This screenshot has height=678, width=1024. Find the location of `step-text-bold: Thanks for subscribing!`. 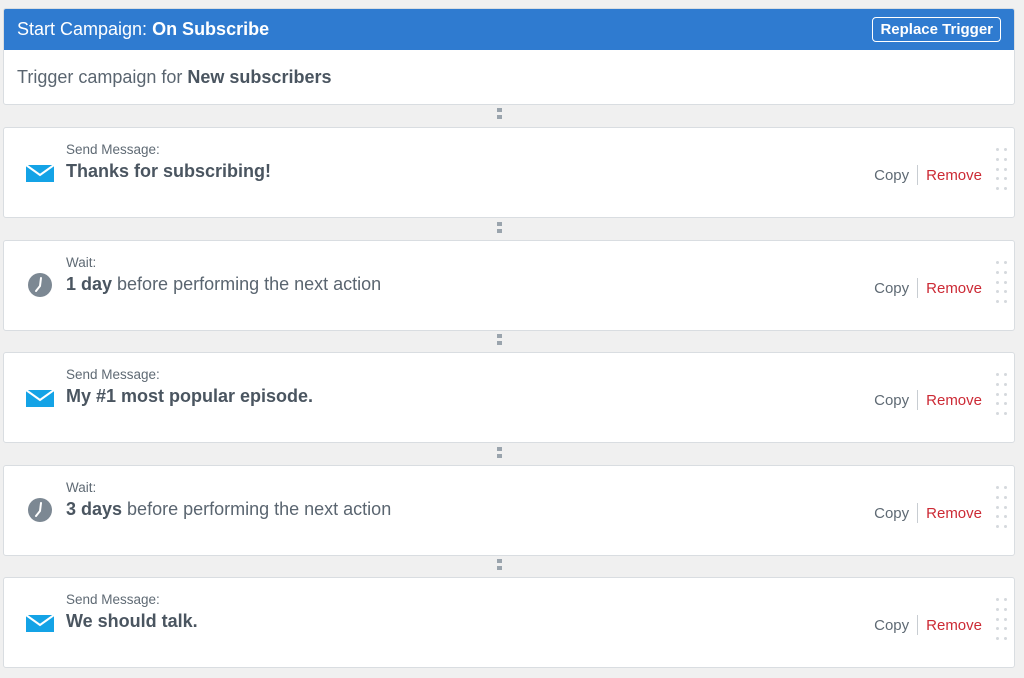

step-text-bold: Thanks for subscribing! is located at coordinates (169, 171).